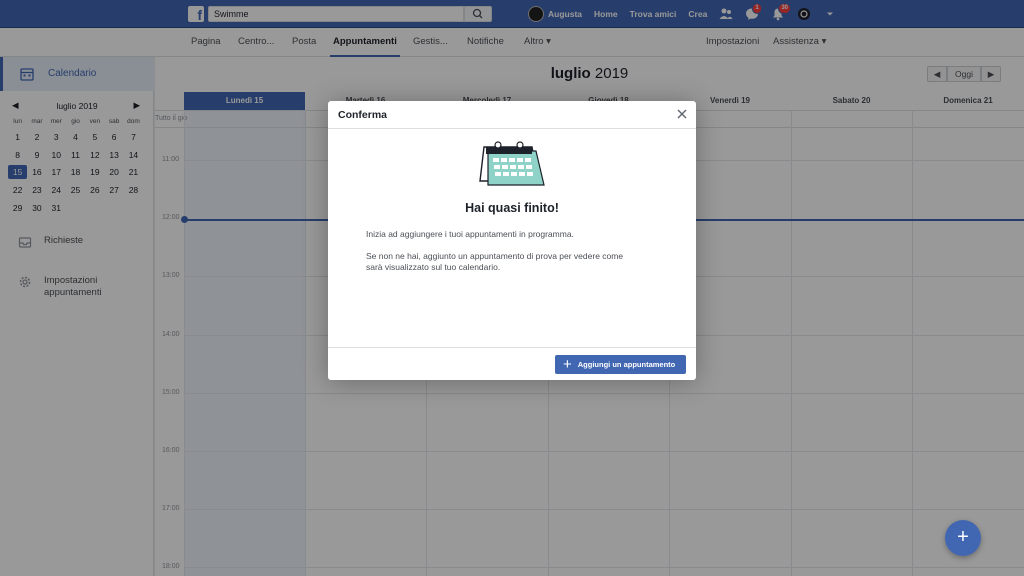 This screenshot has width=1024, height=576. What do you see at coordinates (963, 538) in the screenshot?
I see `create-appointment-fab: +` at bounding box center [963, 538].